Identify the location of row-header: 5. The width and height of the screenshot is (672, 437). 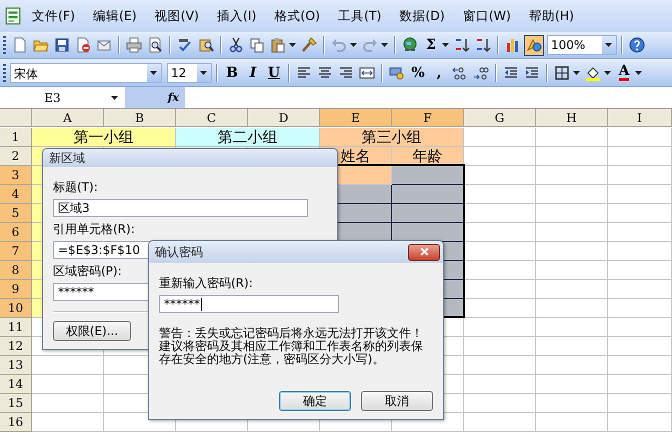
(16, 213).